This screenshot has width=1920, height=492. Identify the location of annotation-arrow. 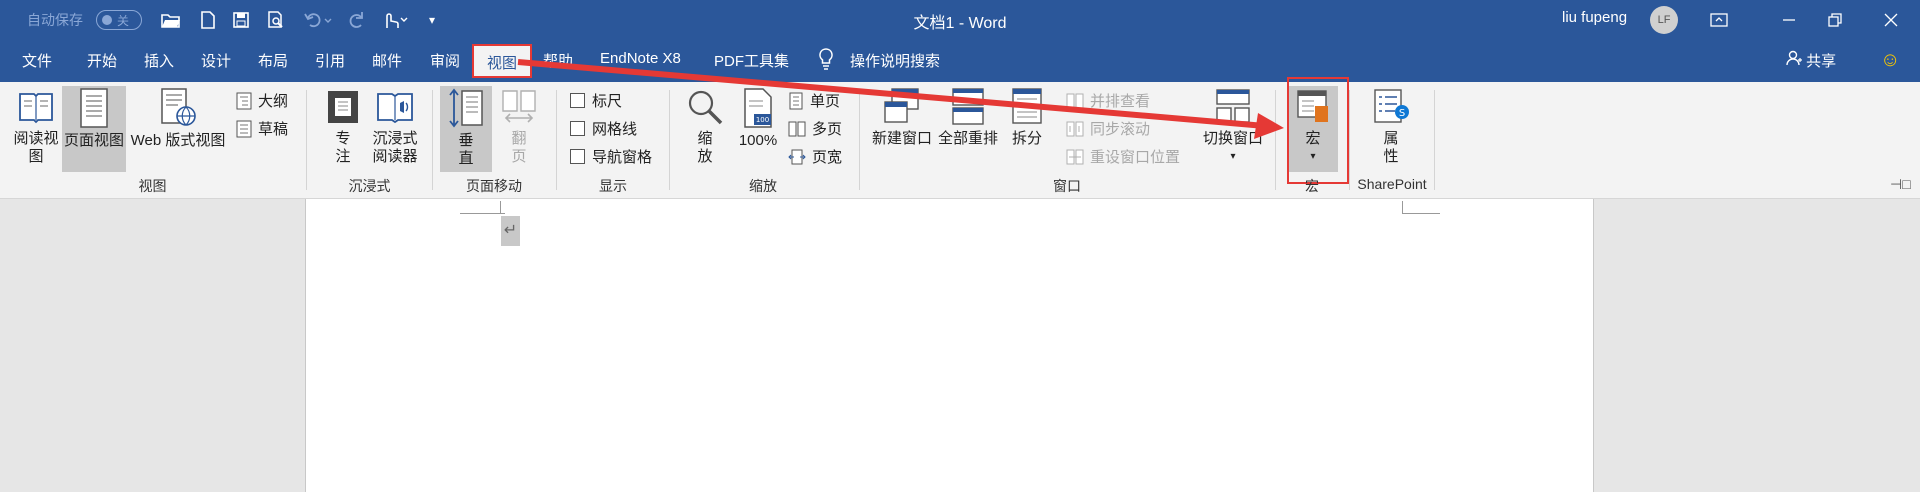
(900, 99).